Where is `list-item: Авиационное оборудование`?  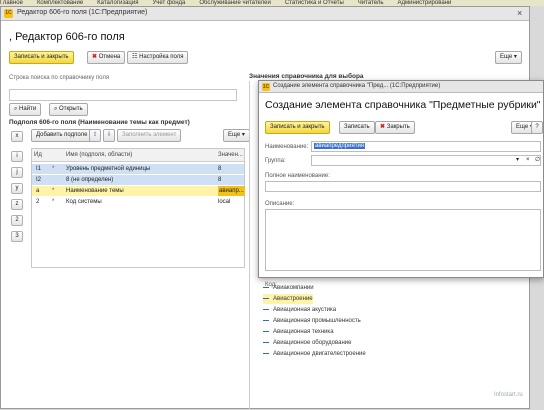
list-item: Авиационное оборудование is located at coordinates (307, 343).